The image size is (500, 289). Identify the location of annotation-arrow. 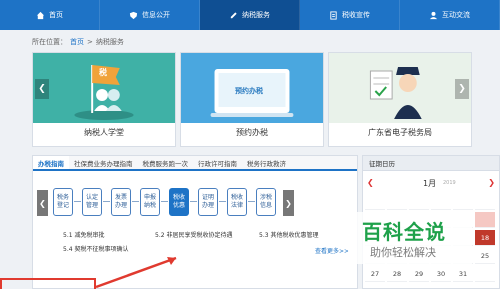
(136, 272).